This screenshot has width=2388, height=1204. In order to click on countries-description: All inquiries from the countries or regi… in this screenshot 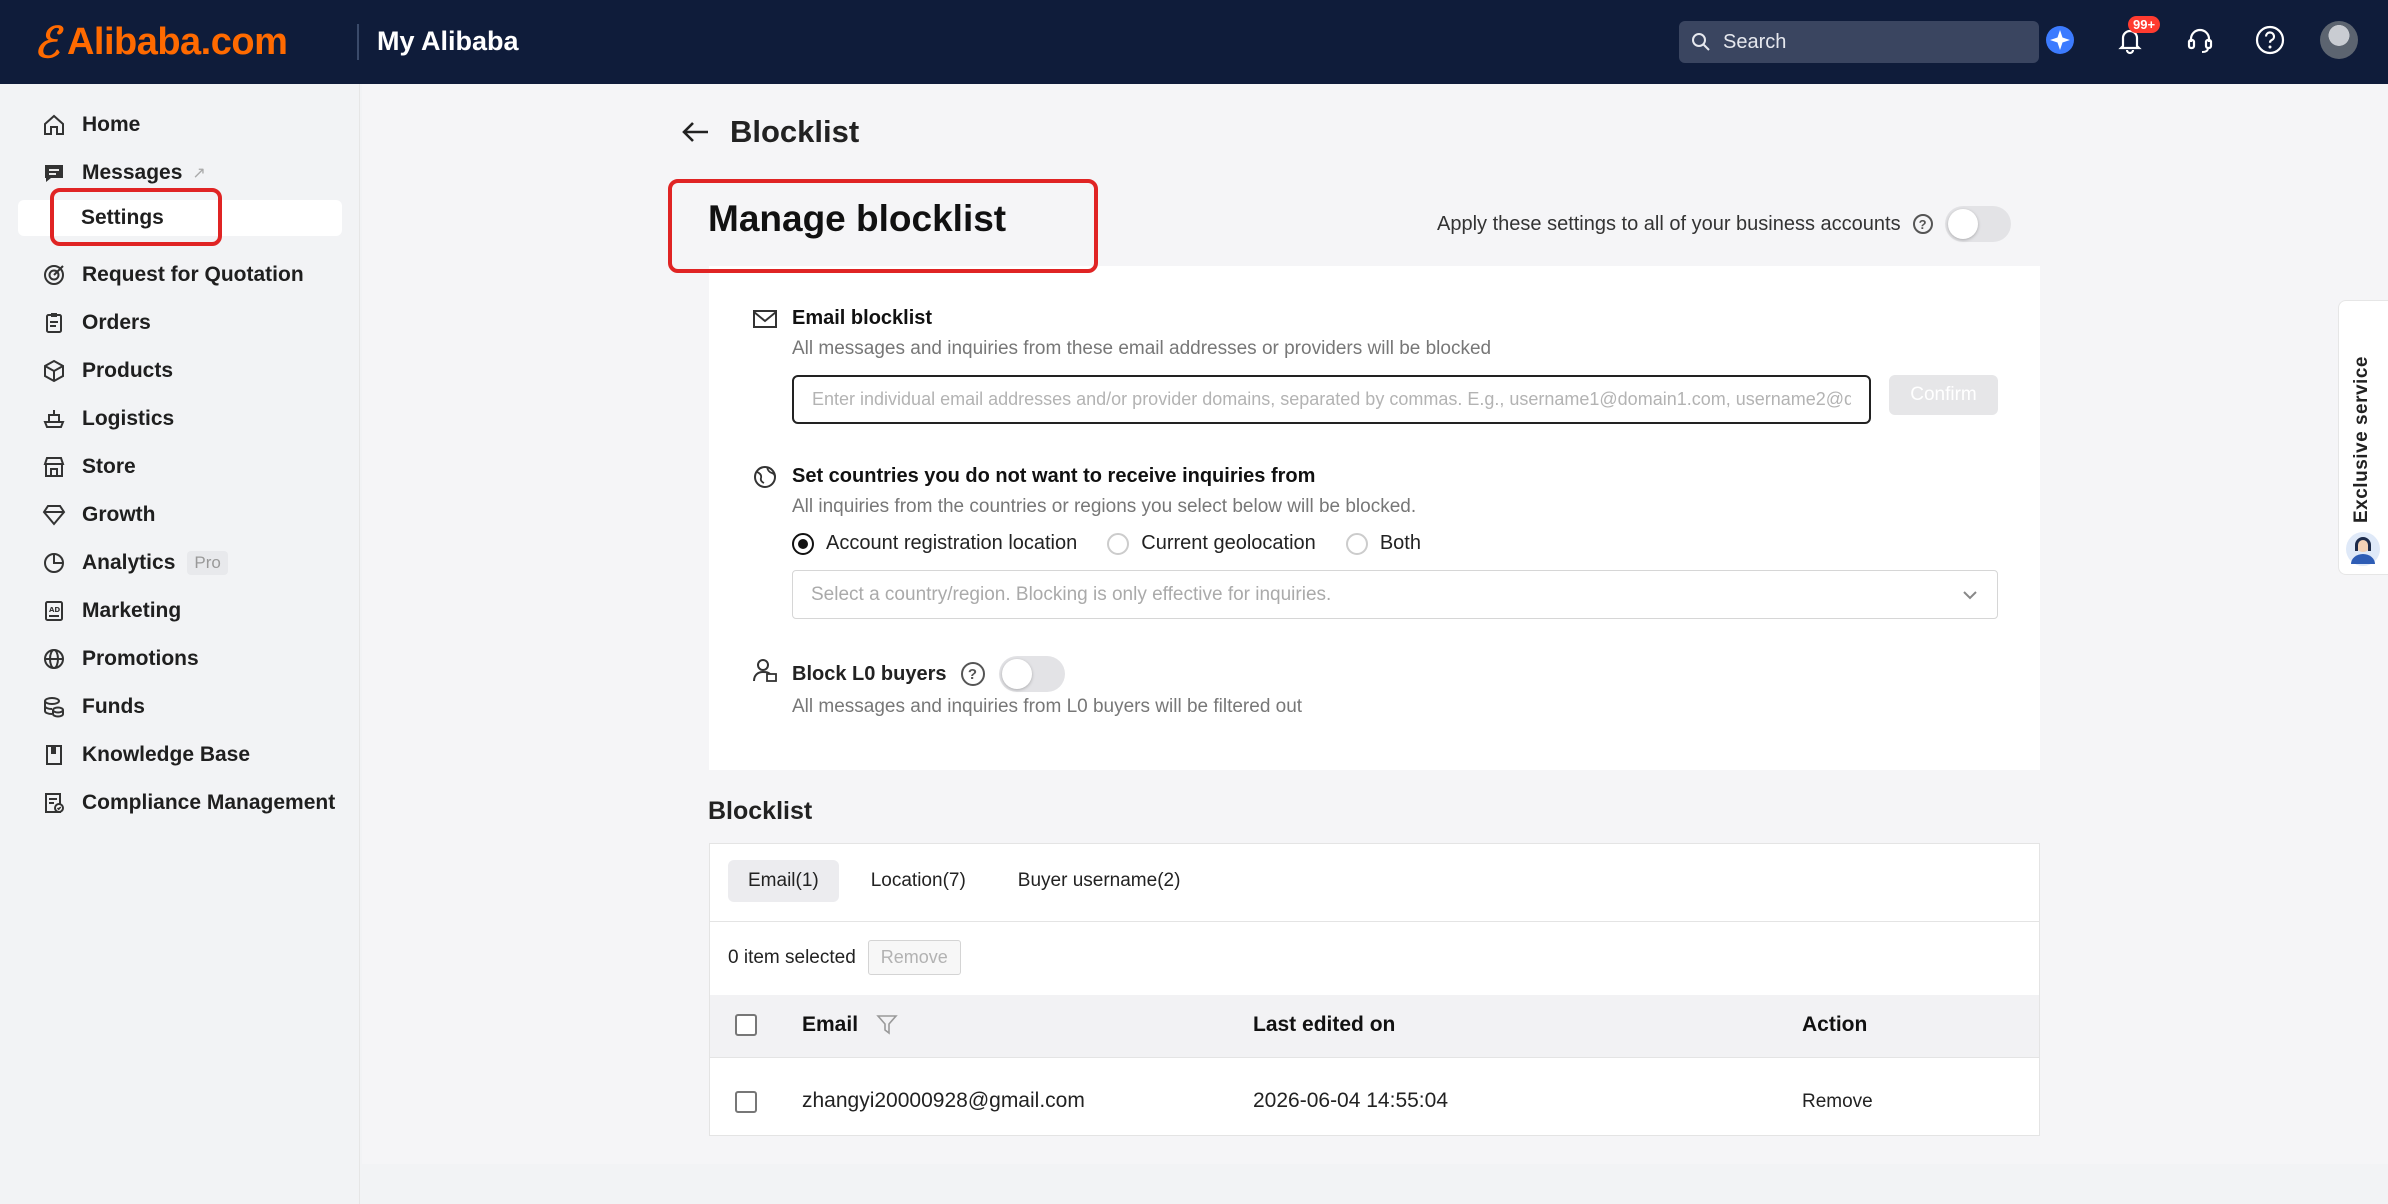, I will do `click(1104, 506)`.